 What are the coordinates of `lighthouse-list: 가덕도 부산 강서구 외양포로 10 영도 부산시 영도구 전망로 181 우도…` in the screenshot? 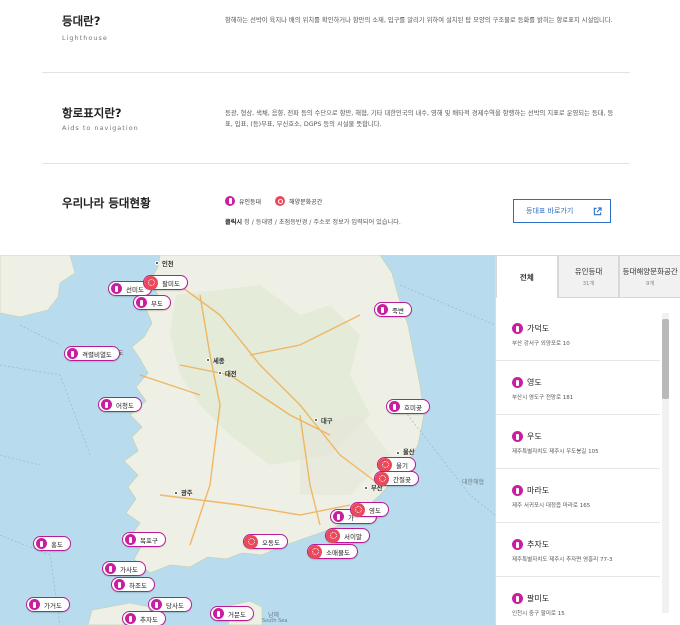 It's located at (578, 466).